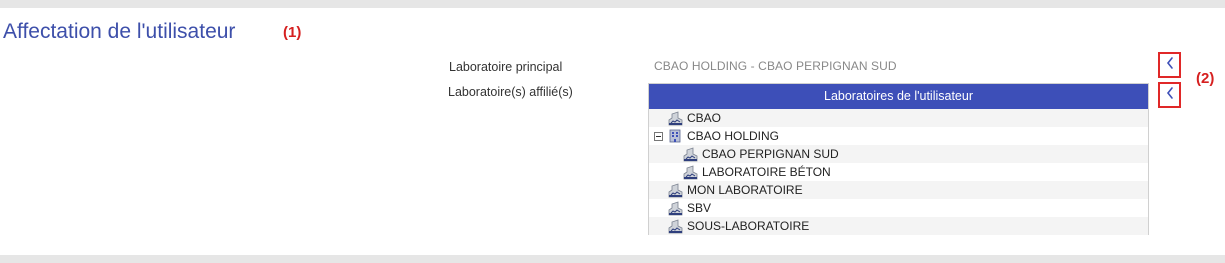 Image resolution: width=1225 pixels, height=263 pixels. I want to click on tree-item-cbao-perpignan-sud: CBAO PERPIGNAN SUD, so click(898, 154).